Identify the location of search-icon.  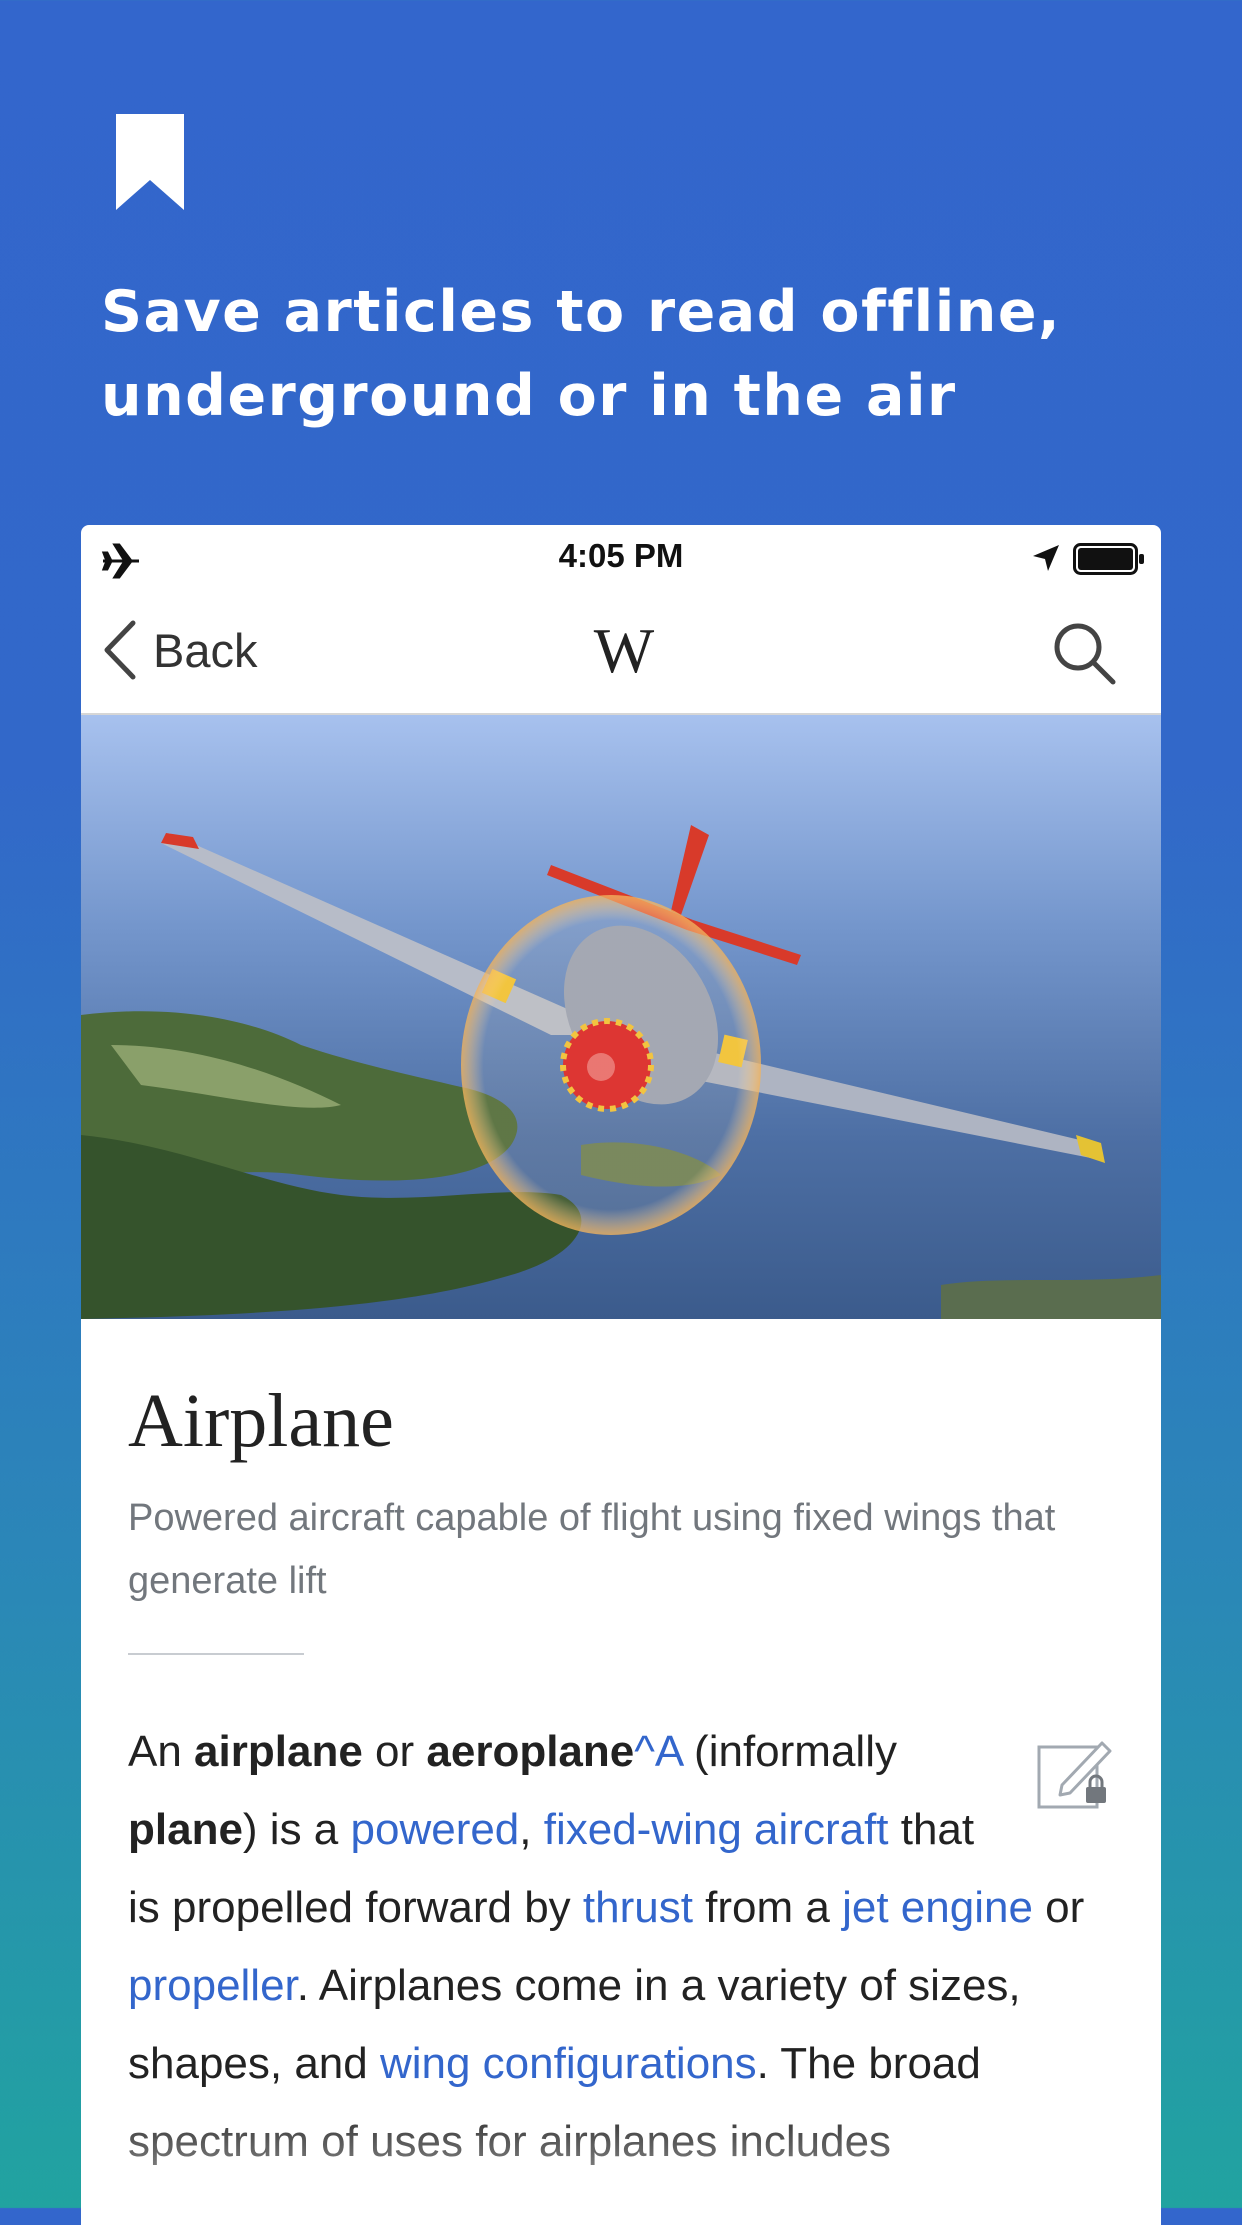
(1084, 653).